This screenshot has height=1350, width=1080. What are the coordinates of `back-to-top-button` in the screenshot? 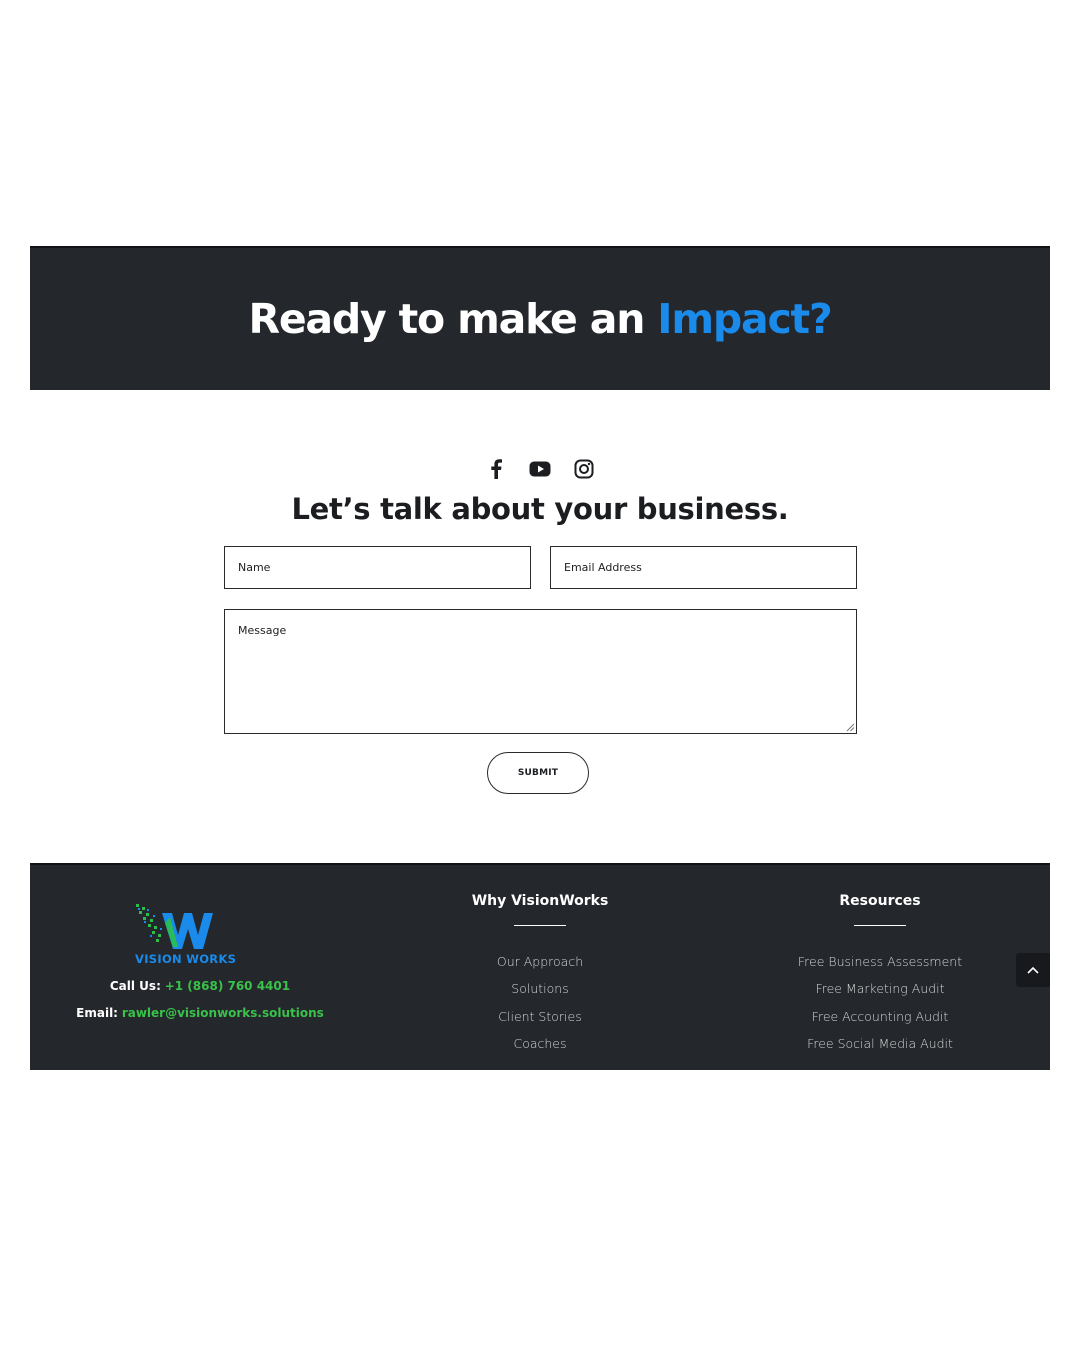 It's located at (1033, 970).